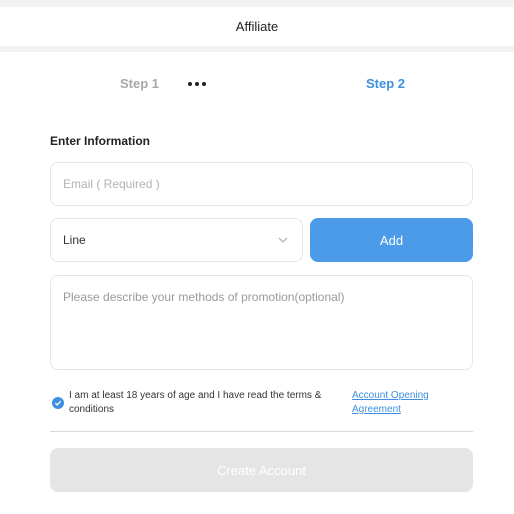 The height and width of the screenshot is (514, 514). What do you see at coordinates (58, 403) in the screenshot?
I see `checkbox-checked-icon` at bounding box center [58, 403].